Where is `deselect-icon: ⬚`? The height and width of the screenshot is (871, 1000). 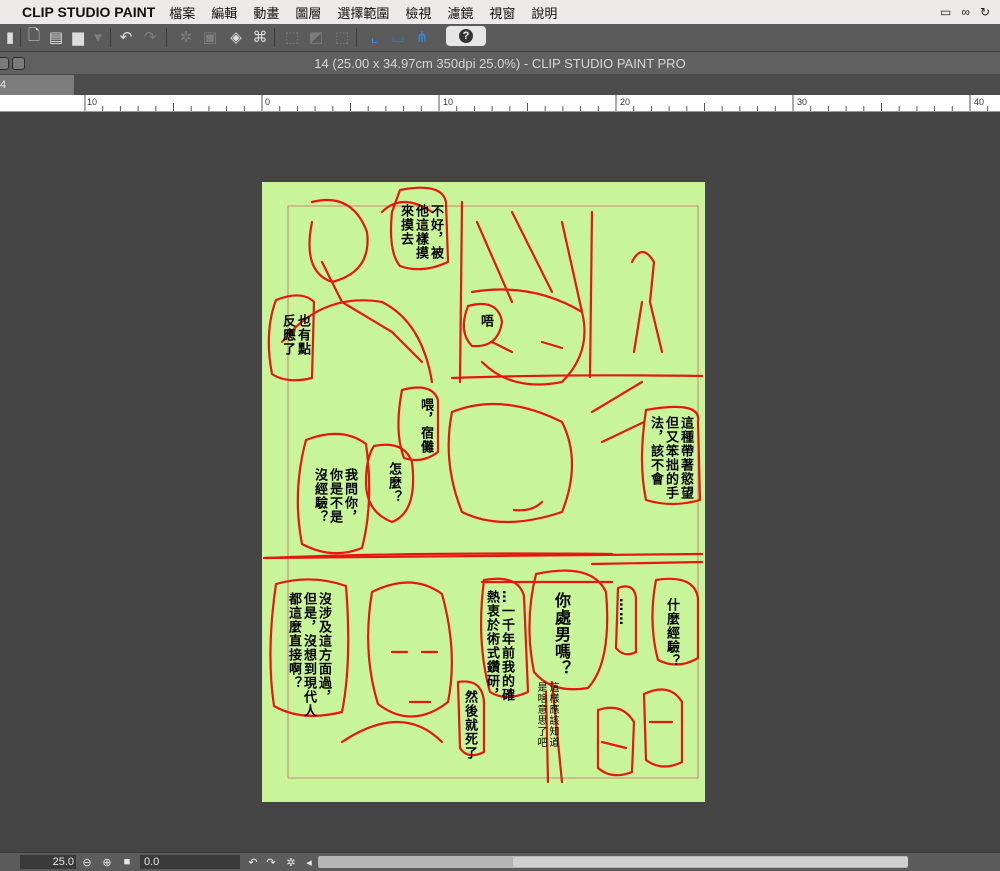 deselect-icon: ⬚ is located at coordinates (292, 37).